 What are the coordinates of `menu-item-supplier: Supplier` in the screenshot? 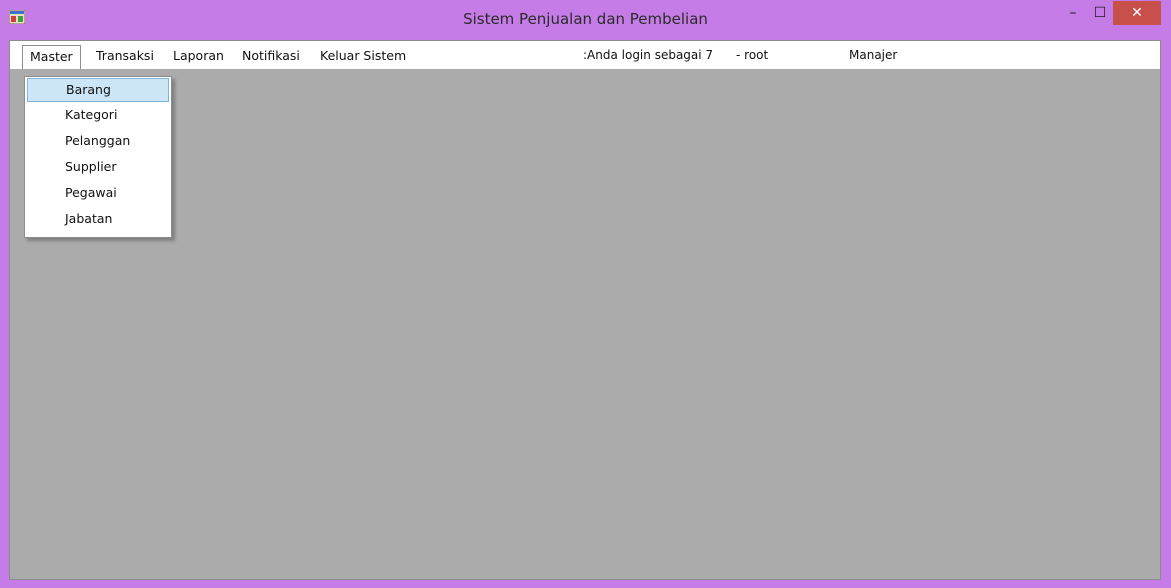 It's located at (98, 167).